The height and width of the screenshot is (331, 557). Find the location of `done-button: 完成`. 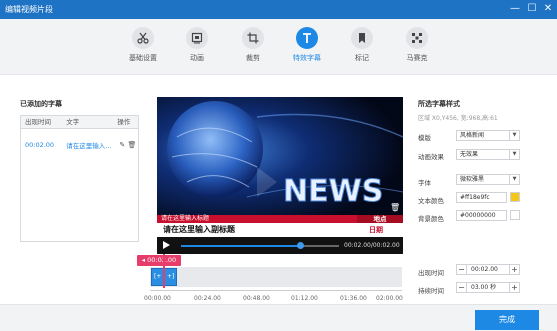

done-button: 完成 is located at coordinates (507, 320).